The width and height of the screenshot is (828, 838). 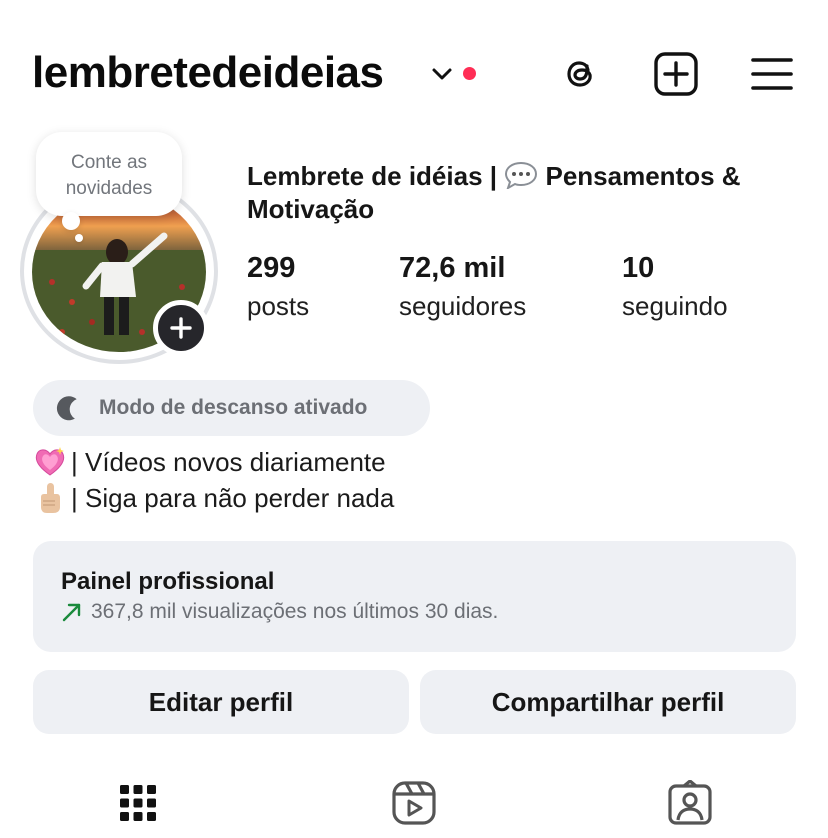 What do you see at coordinates (228, 462) in the screenshot?
I see `bio-text-1: | Vídeos novos diariamente` at bounding box center [228, 462].